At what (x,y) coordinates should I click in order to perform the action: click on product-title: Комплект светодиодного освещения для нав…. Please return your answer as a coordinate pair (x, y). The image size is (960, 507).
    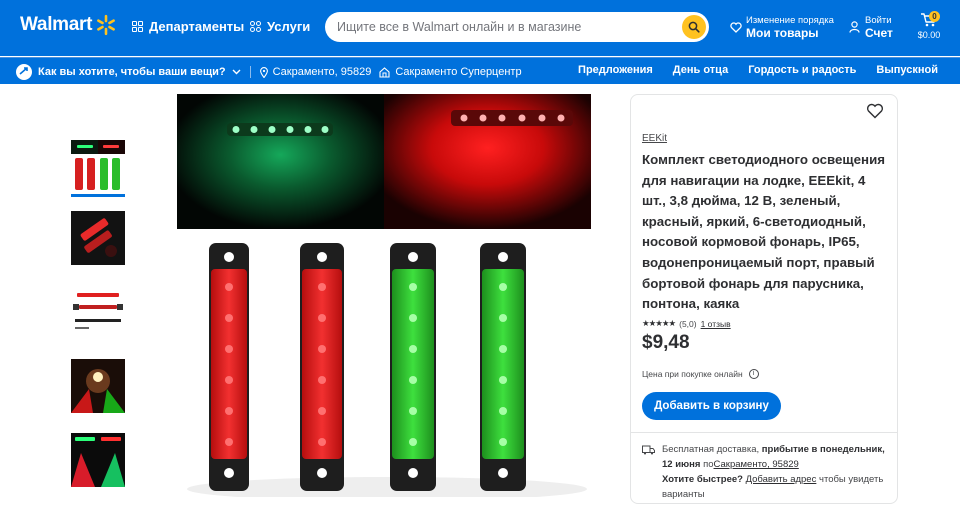
    Looking at the image, I should click on (764, 232).